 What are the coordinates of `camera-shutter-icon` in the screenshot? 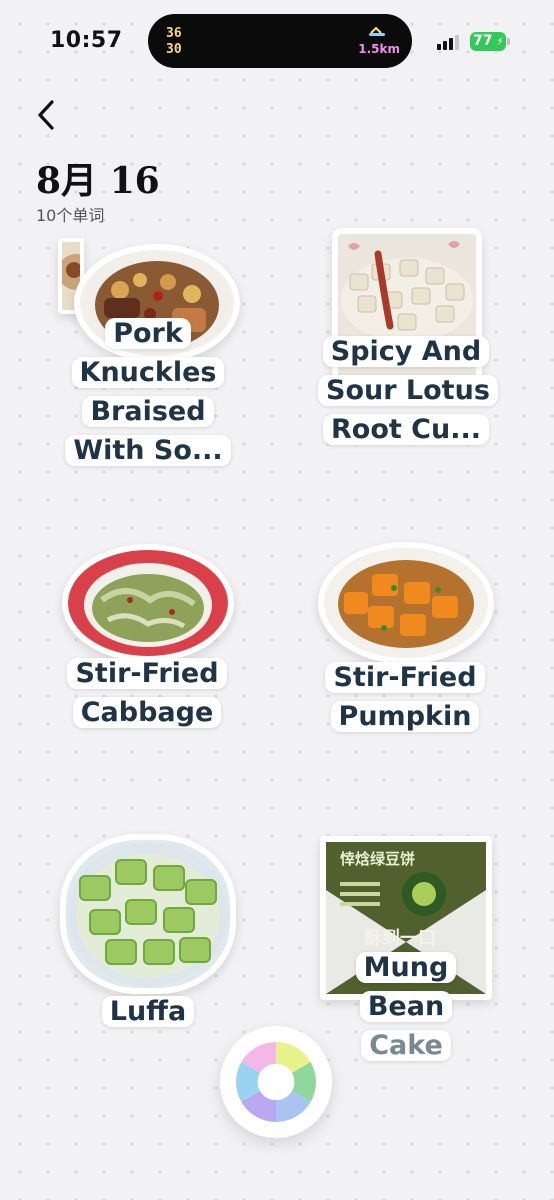 It's located at (276, 1082).